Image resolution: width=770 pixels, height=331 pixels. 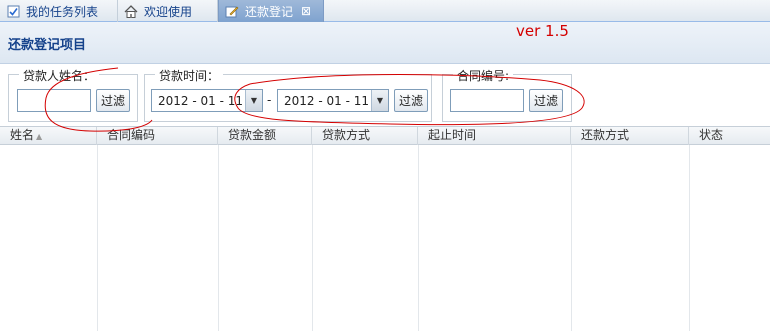 I want to click on loan-date-to: 2012 - 01 - 11 ▼, so click(x=333, y=100).